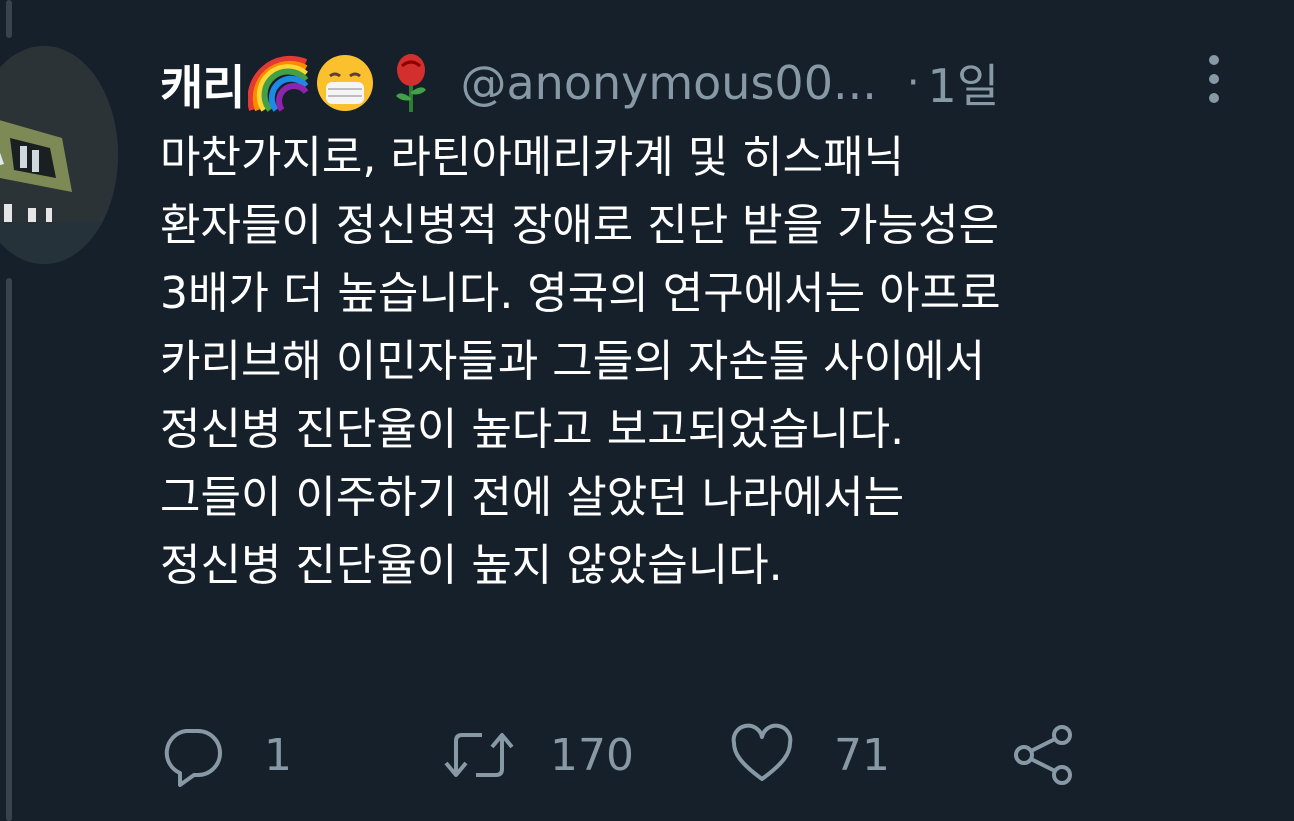 Image resolution: width=1294 pixels, height=821 pixels. I want to click on avatar, so click(59, 155).